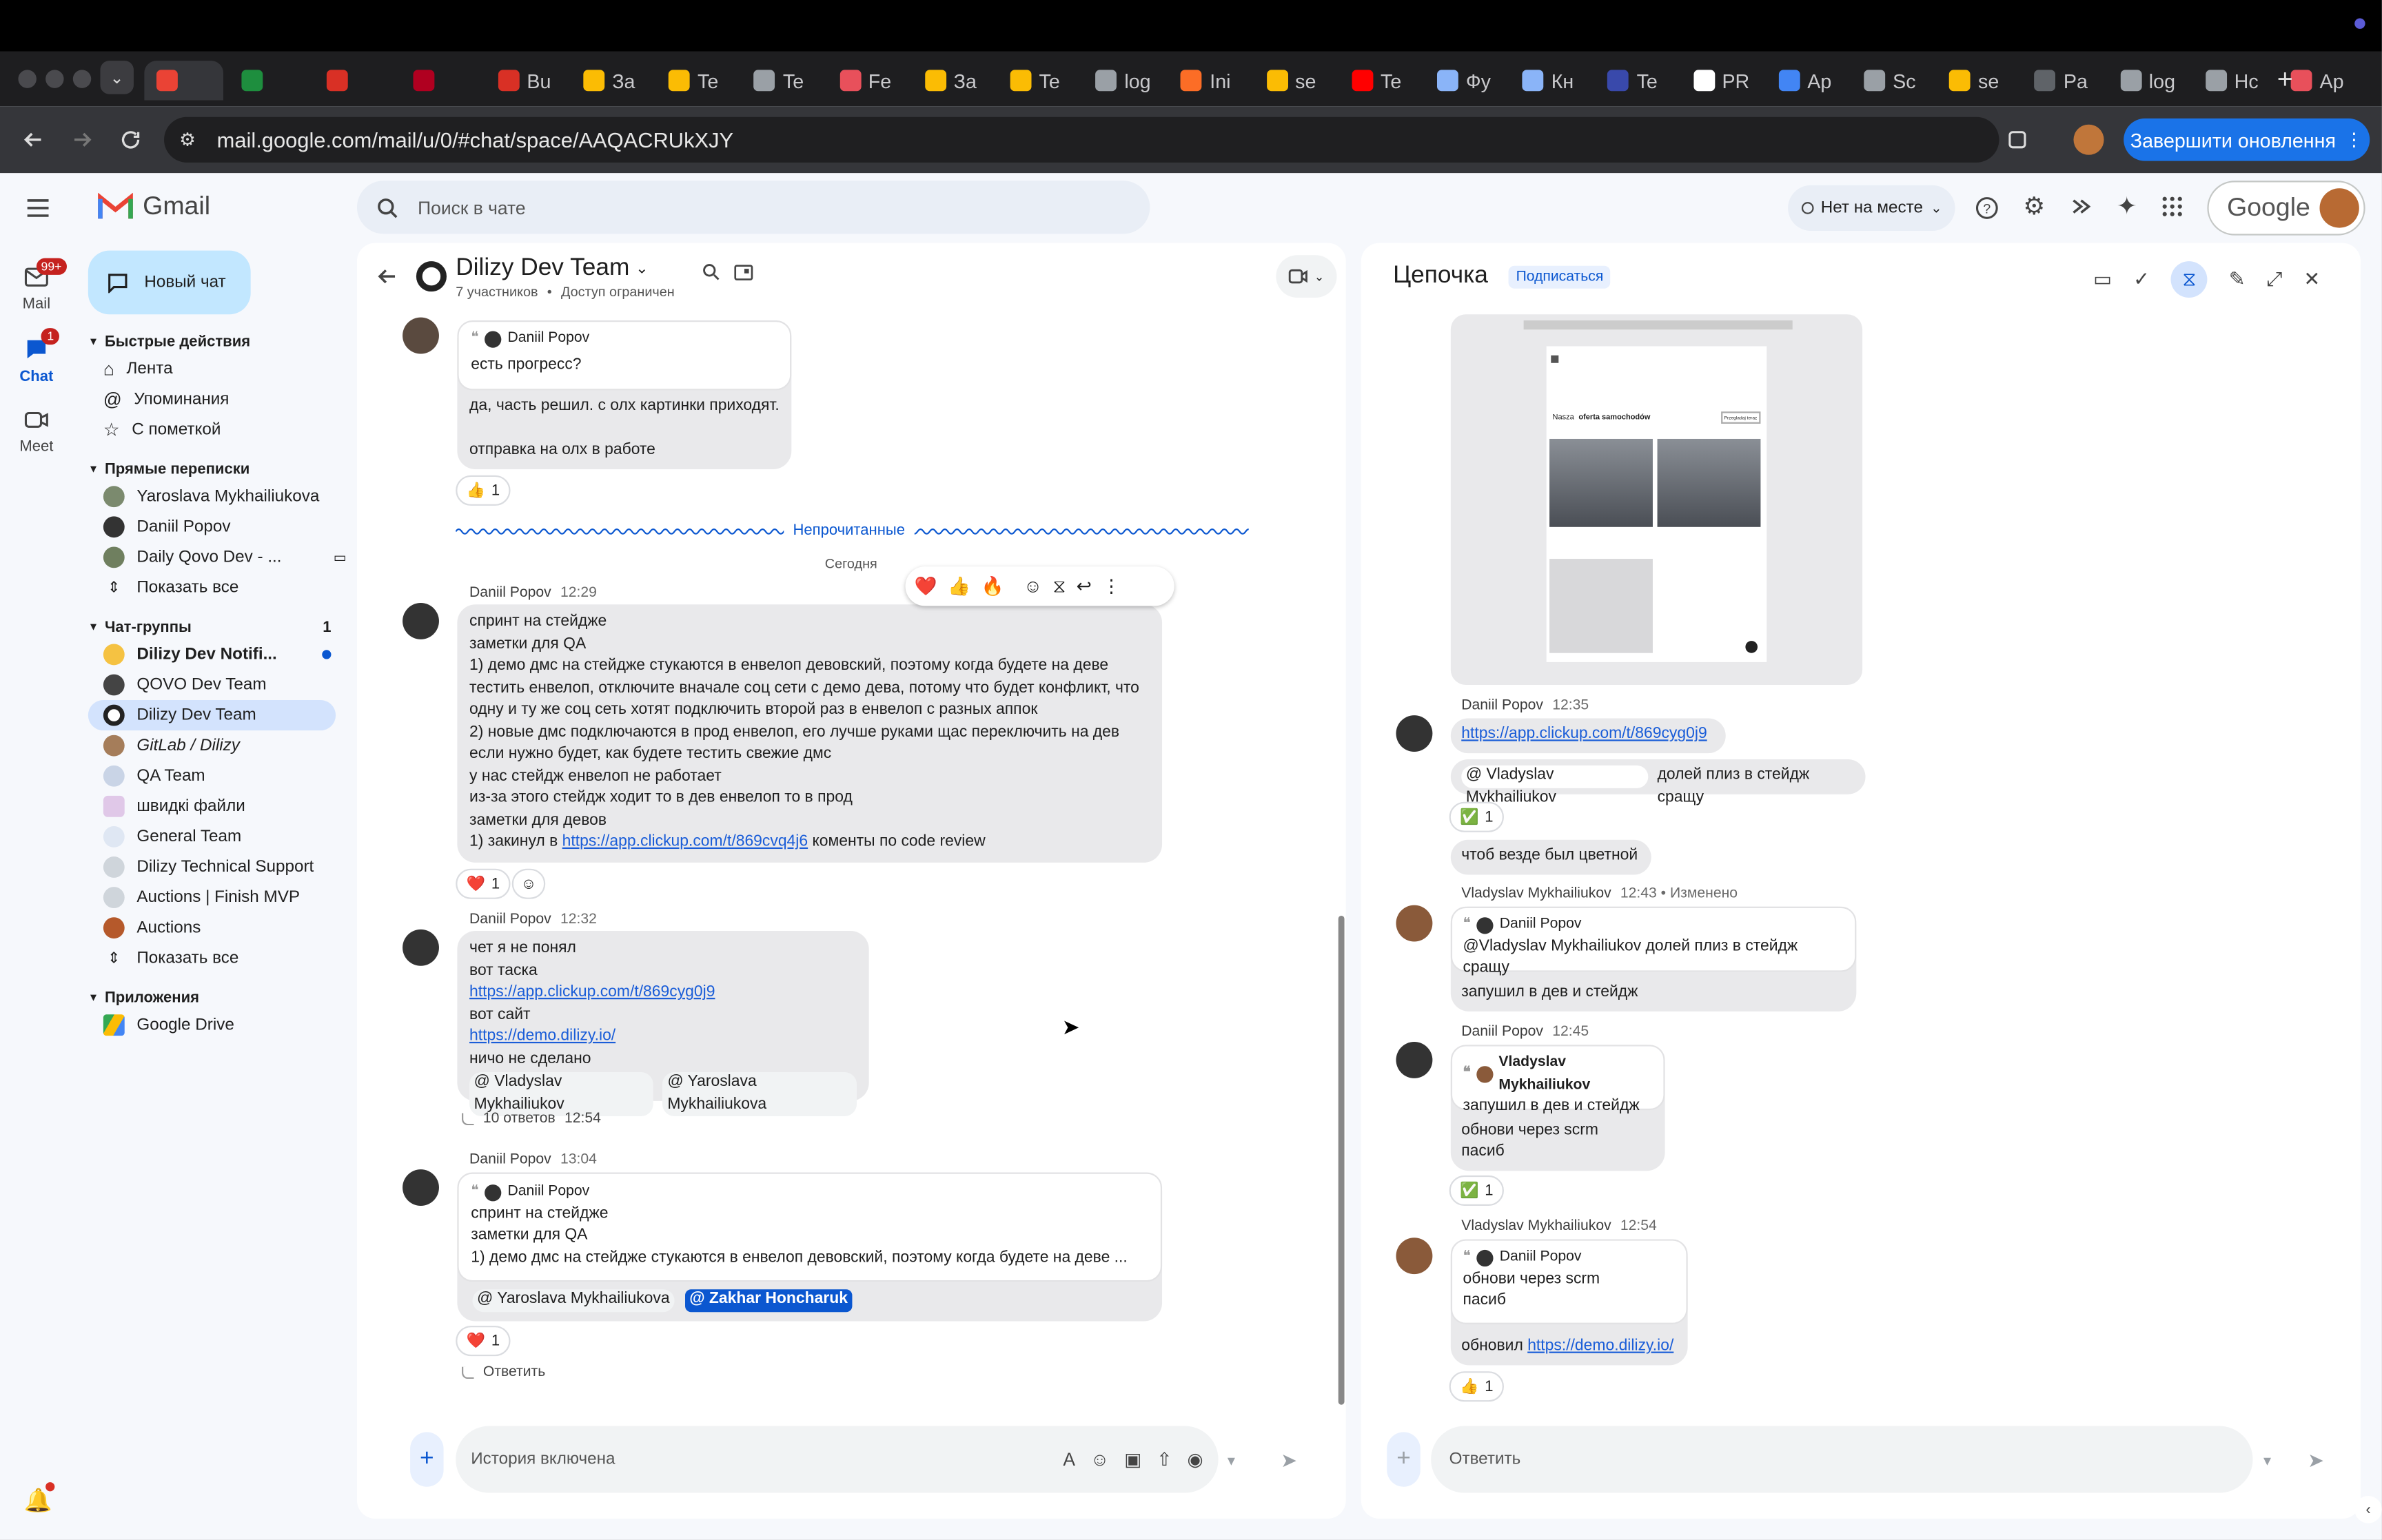 The height and width of the screenshot is (1540, 2382). What do you see at coordinates (531, 1118) in the screenshot?
I see `thread-replies-link: 10 ответов 12:54` at bounding box center [531, 1118].